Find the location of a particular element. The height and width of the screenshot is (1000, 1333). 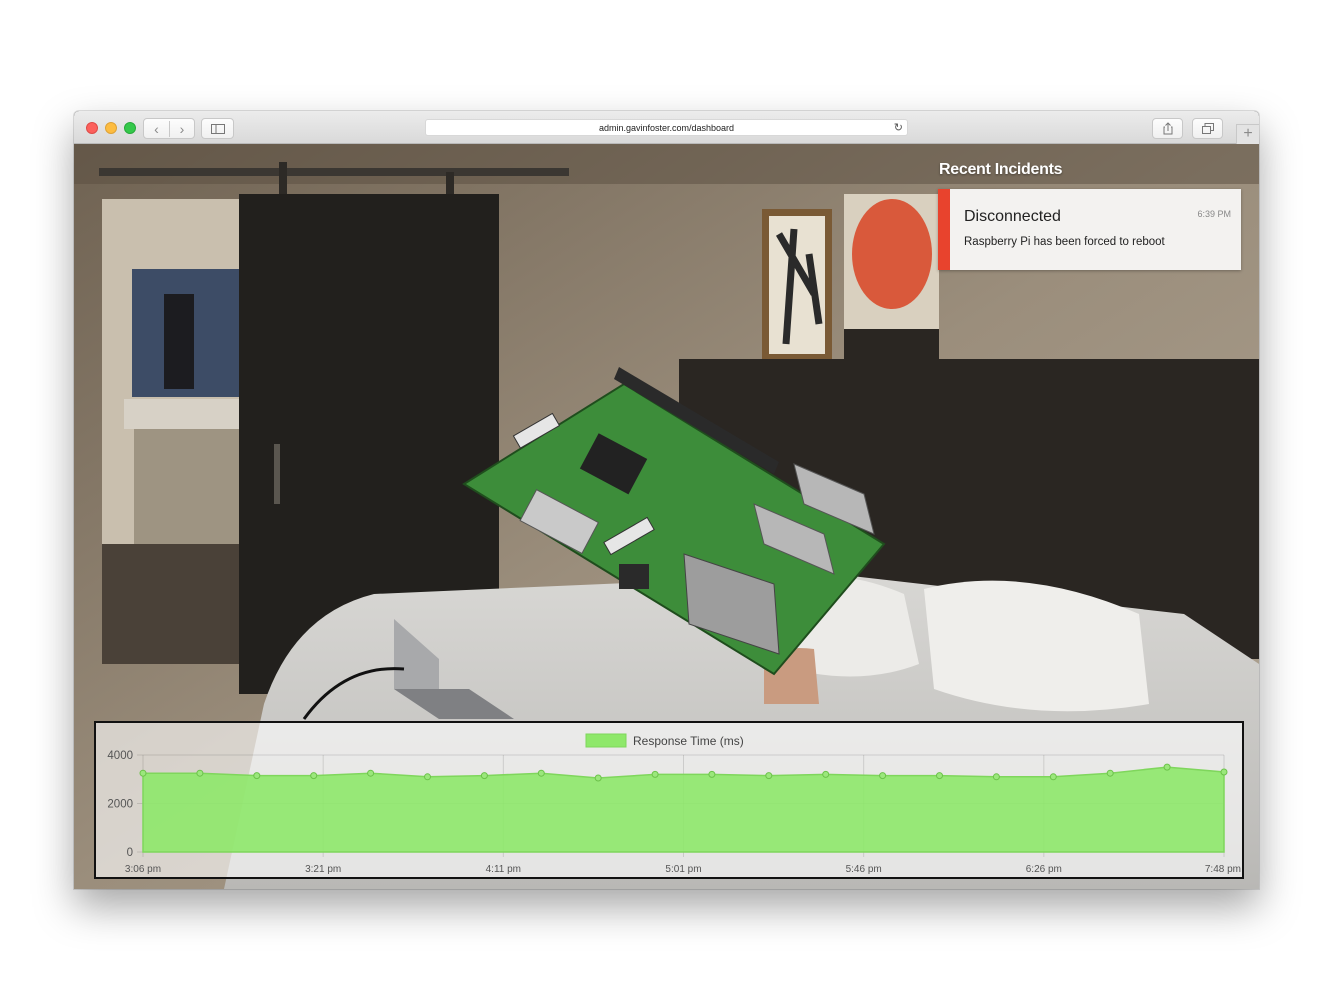

x-tick-label: 5:46 pm is located at coordinates (864, 869).